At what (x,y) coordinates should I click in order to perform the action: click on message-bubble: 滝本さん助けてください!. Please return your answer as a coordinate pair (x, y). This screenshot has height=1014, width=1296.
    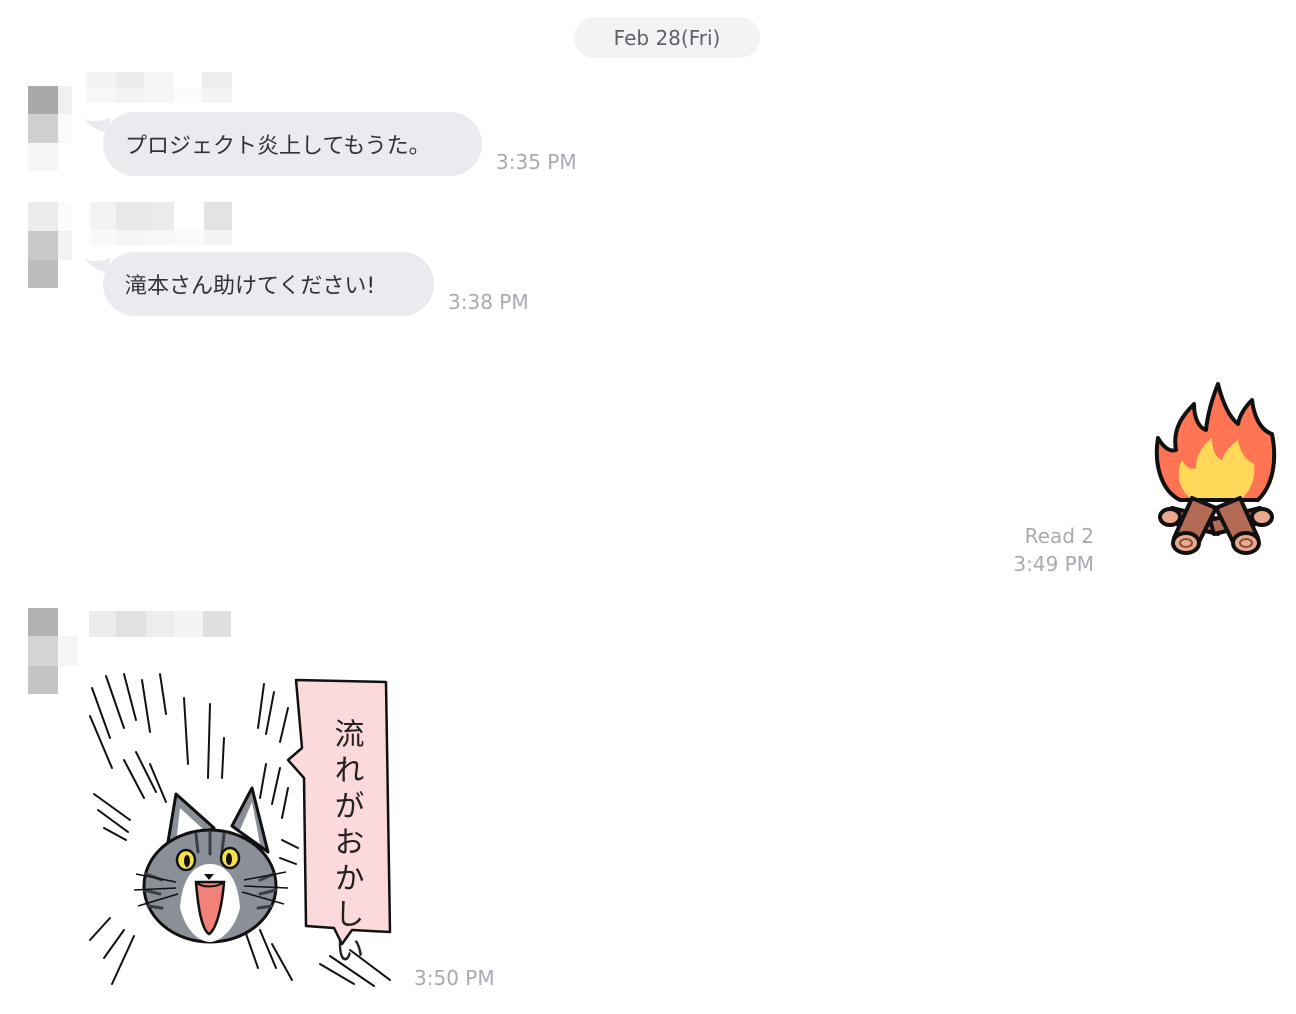
    Looking at the image, I should click on (268, 284).